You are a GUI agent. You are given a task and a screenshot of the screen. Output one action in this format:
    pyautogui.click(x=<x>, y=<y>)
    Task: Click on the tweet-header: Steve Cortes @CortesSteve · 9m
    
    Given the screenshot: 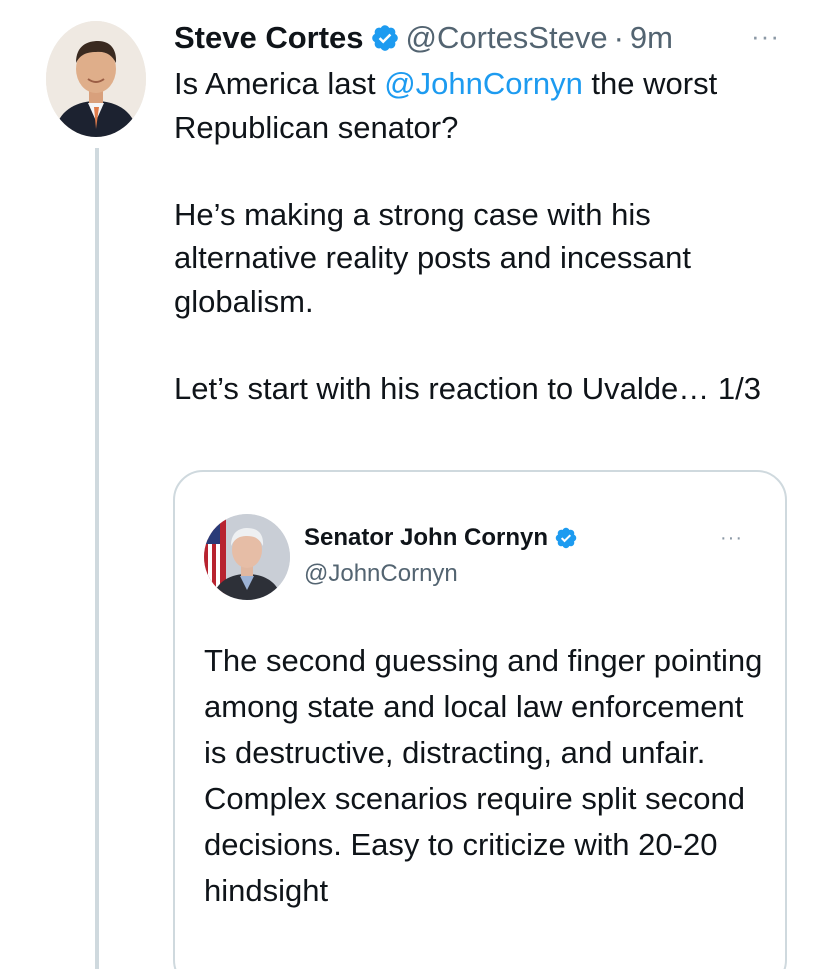 What is the action you would take?
    pyautogui.click(x=423, y=38)
    